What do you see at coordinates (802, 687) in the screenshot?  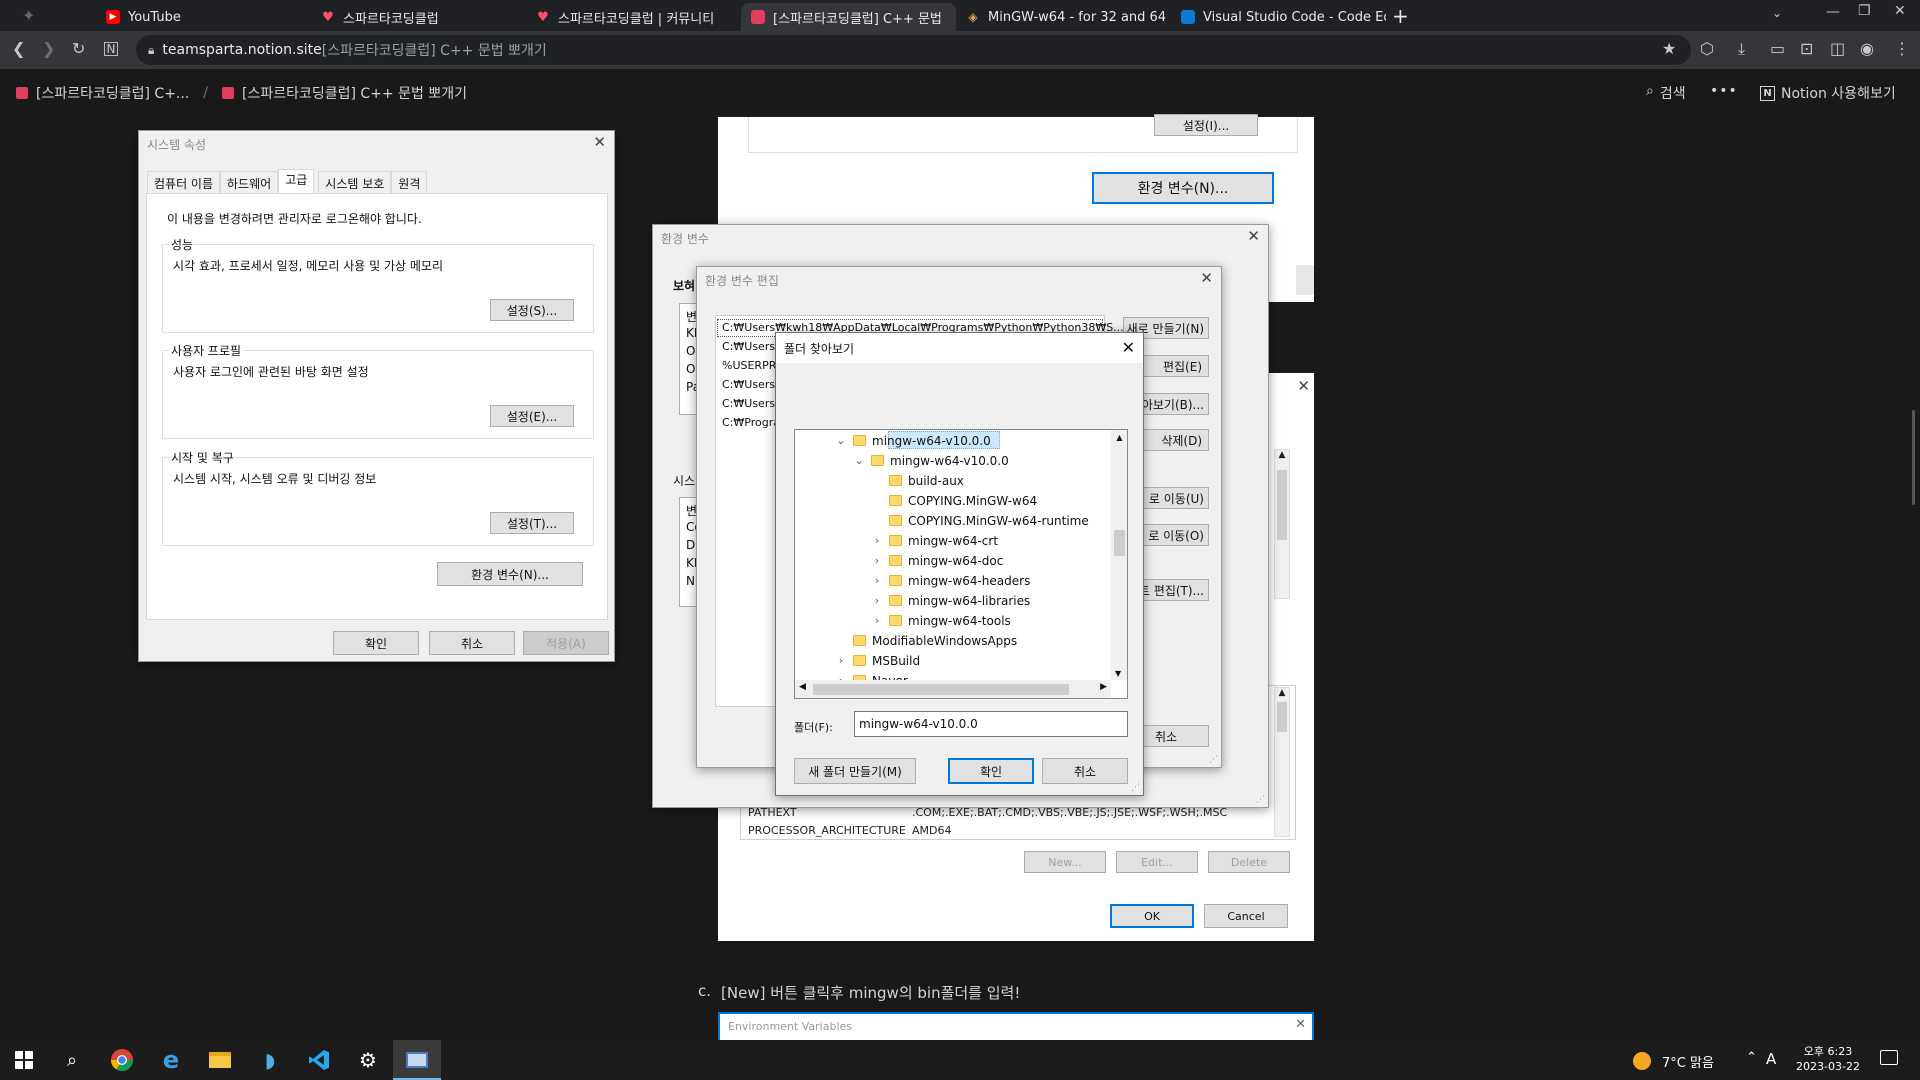 I see `scroll-left-icon: ◀` at bounding box center [802, 687].